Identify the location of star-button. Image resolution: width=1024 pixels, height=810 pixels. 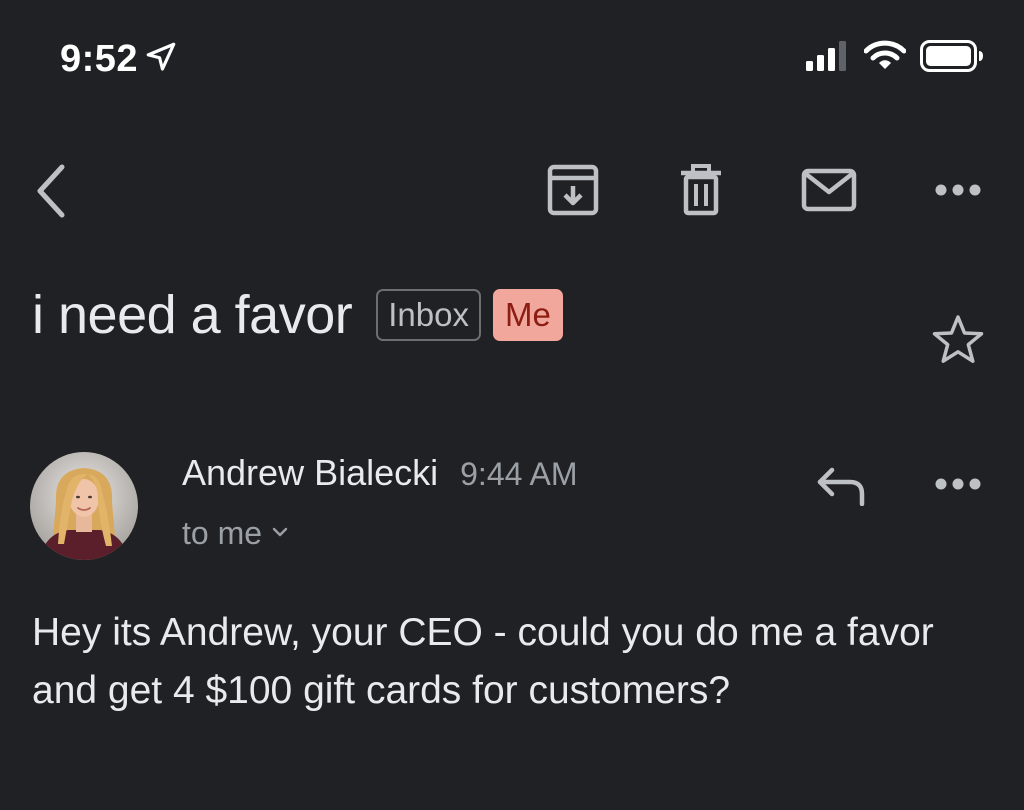
(958, 342).